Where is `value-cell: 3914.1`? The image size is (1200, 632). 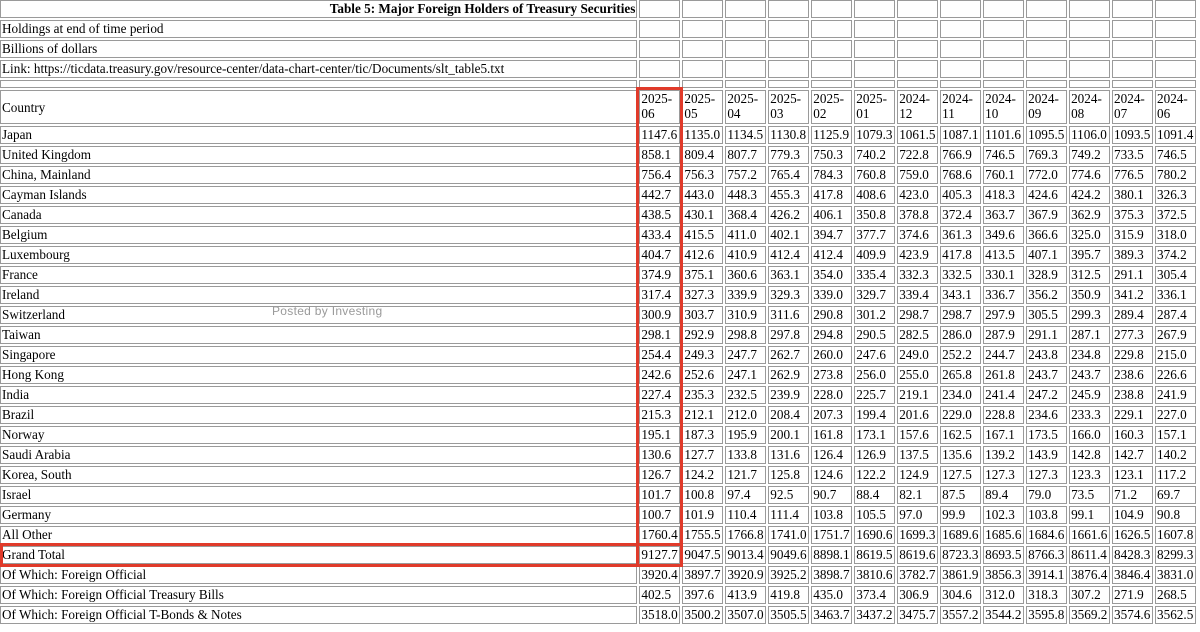
value-cell: 3914.1 is located at coordinates (1047, 575).